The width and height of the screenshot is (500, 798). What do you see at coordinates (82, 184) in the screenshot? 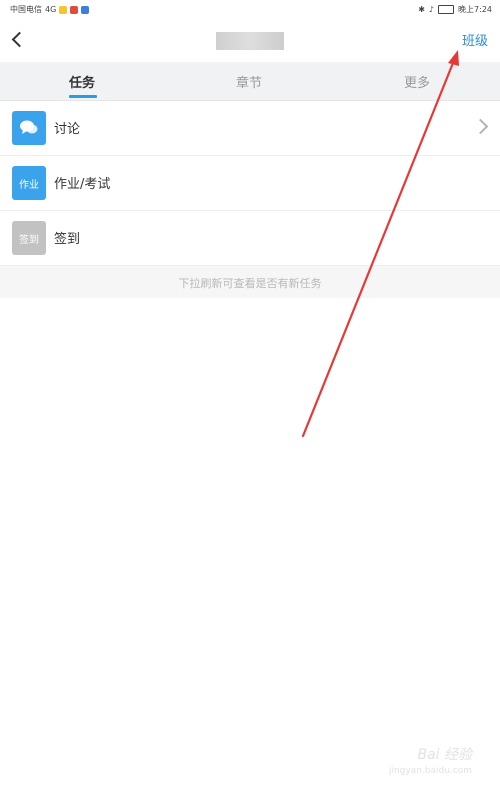
I see `list-item-label: 作业/考试` at bounding box center [82, 184].